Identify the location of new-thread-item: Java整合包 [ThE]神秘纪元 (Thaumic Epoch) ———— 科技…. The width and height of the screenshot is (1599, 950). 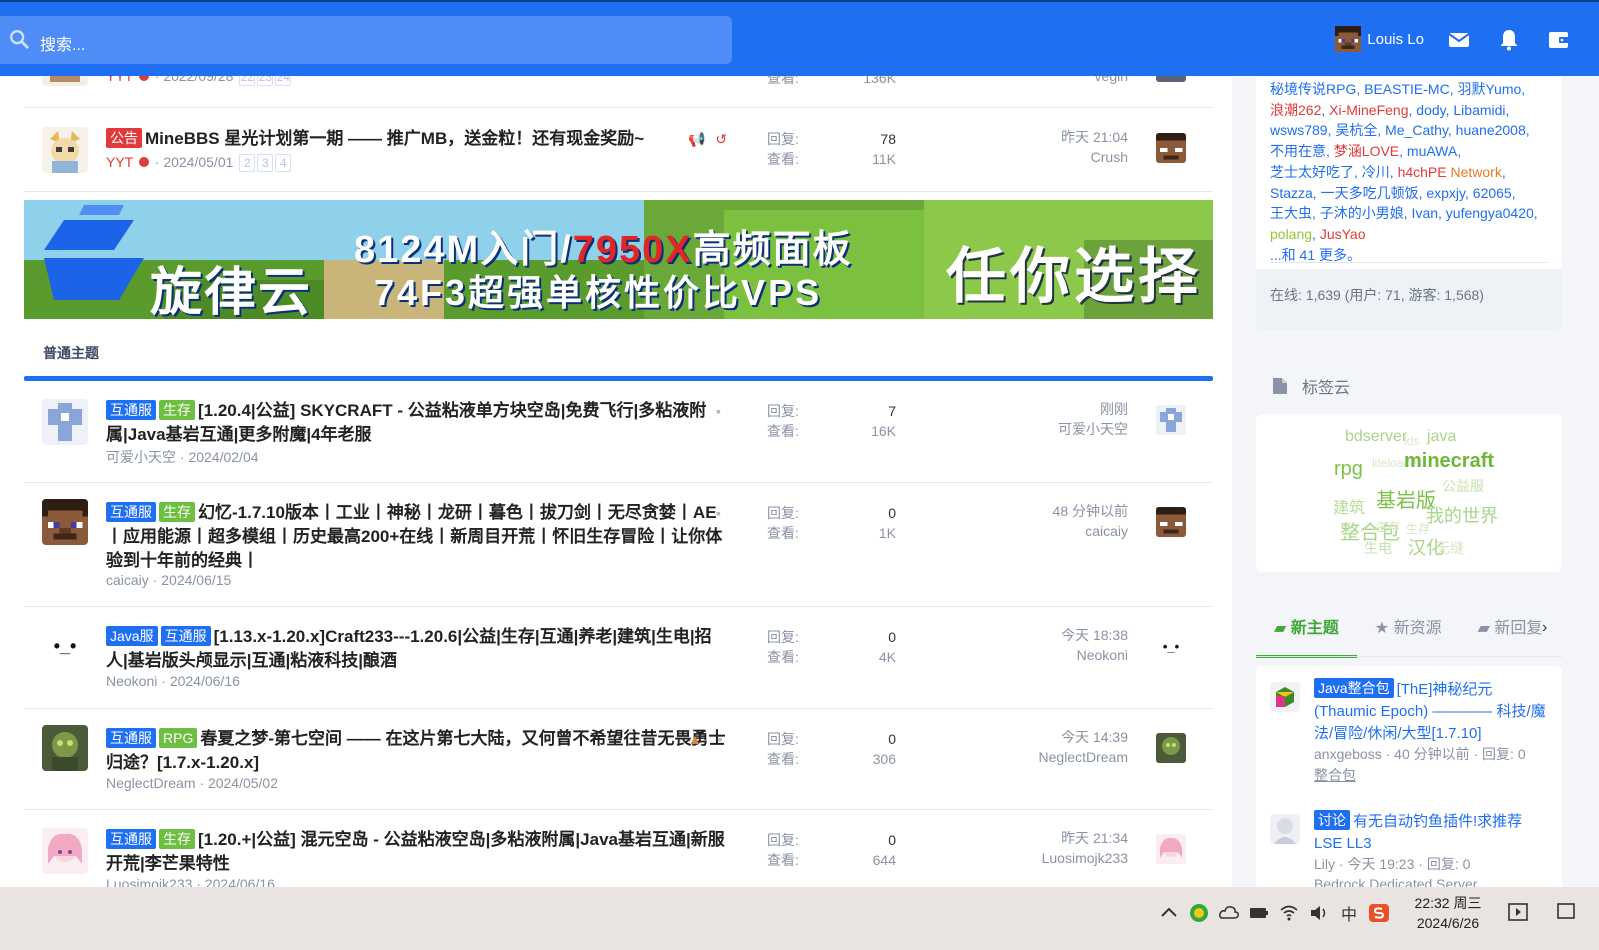
(1410, 738).